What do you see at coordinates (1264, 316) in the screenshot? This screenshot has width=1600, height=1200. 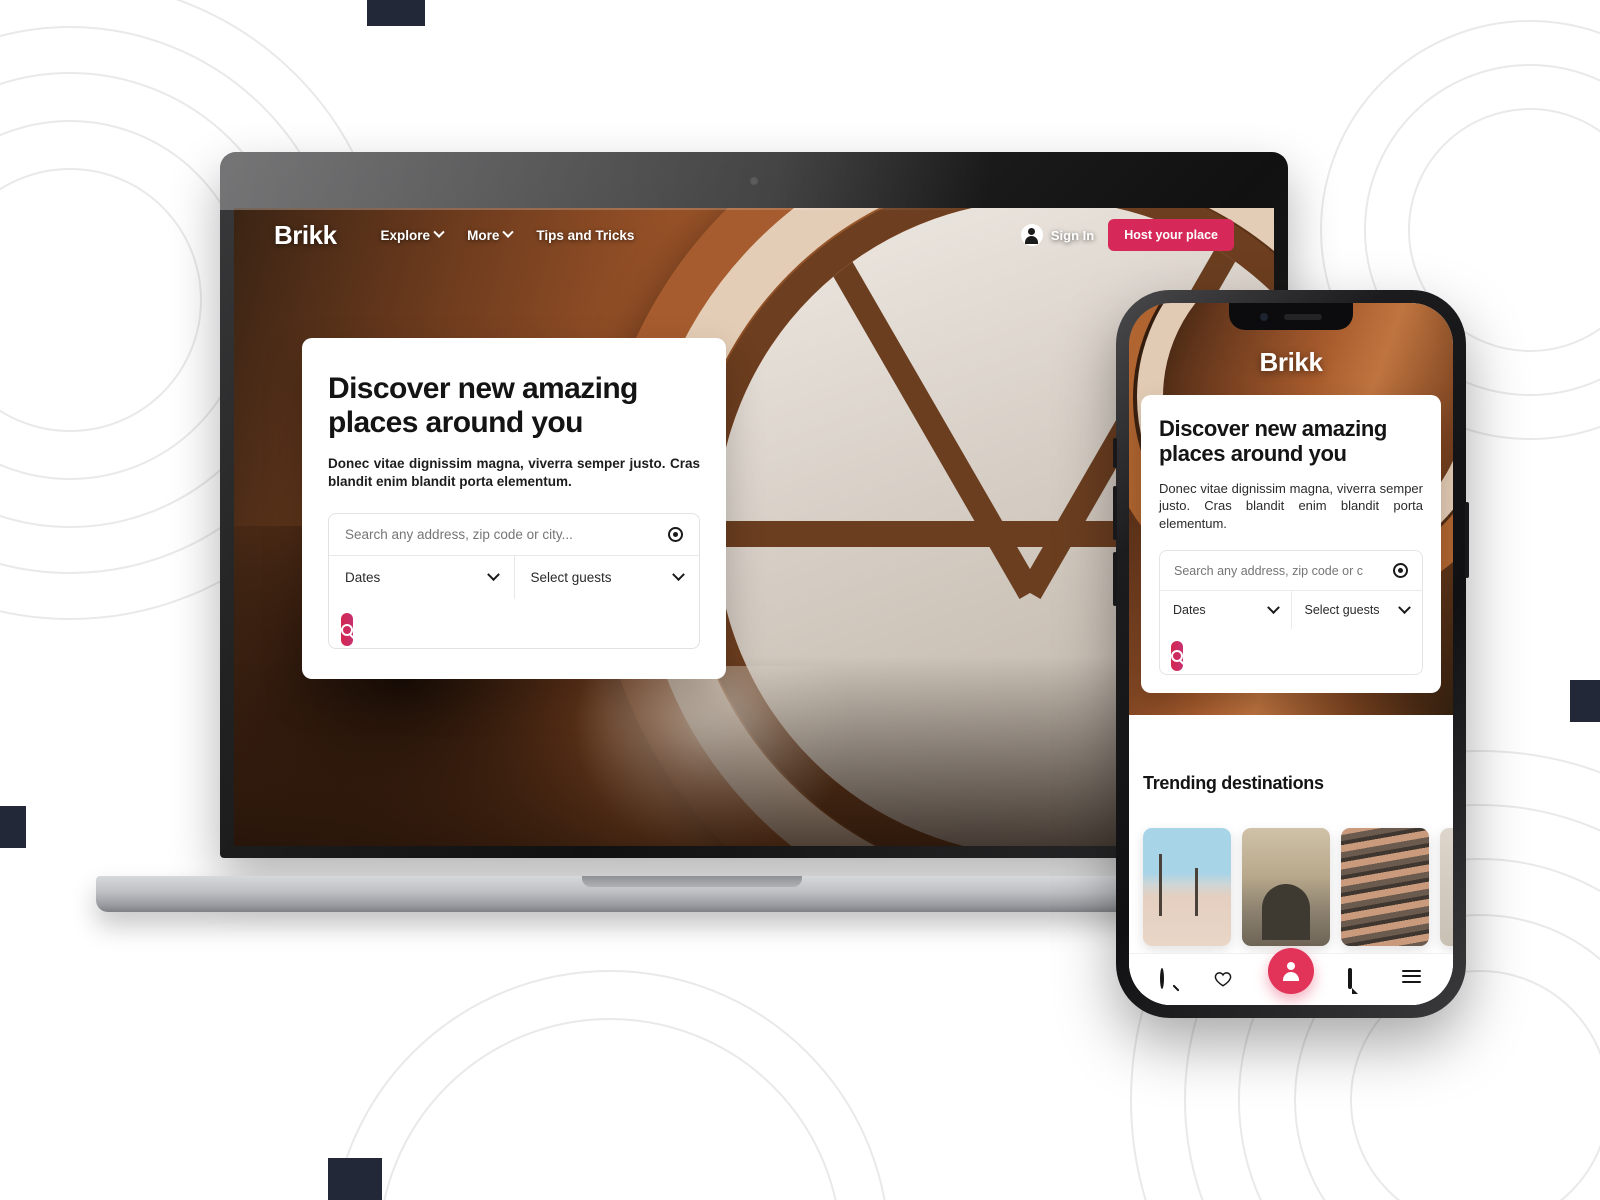 I see `front-camera-icon` at bounding box center [1264, 316].